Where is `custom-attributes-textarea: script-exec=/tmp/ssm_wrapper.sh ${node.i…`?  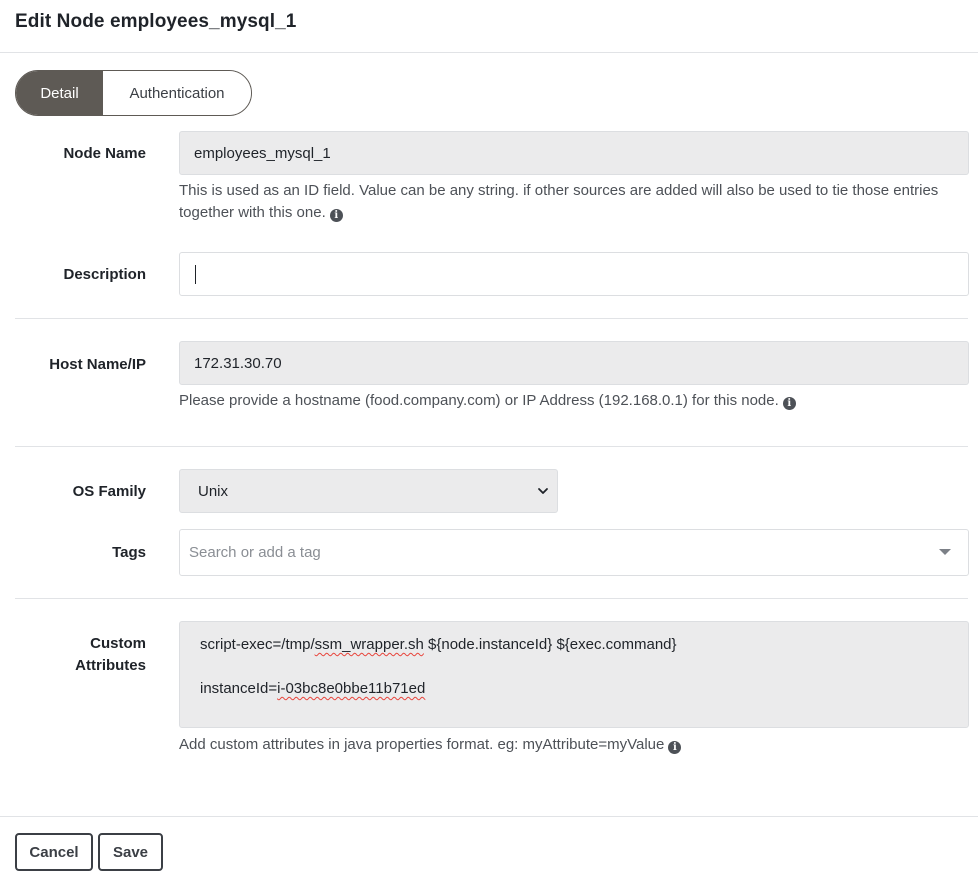 custom-attributes-textarea: script-exec=/tmp/ssm_wrapper.sh ${node.i… is located at coordinates (574, 674).